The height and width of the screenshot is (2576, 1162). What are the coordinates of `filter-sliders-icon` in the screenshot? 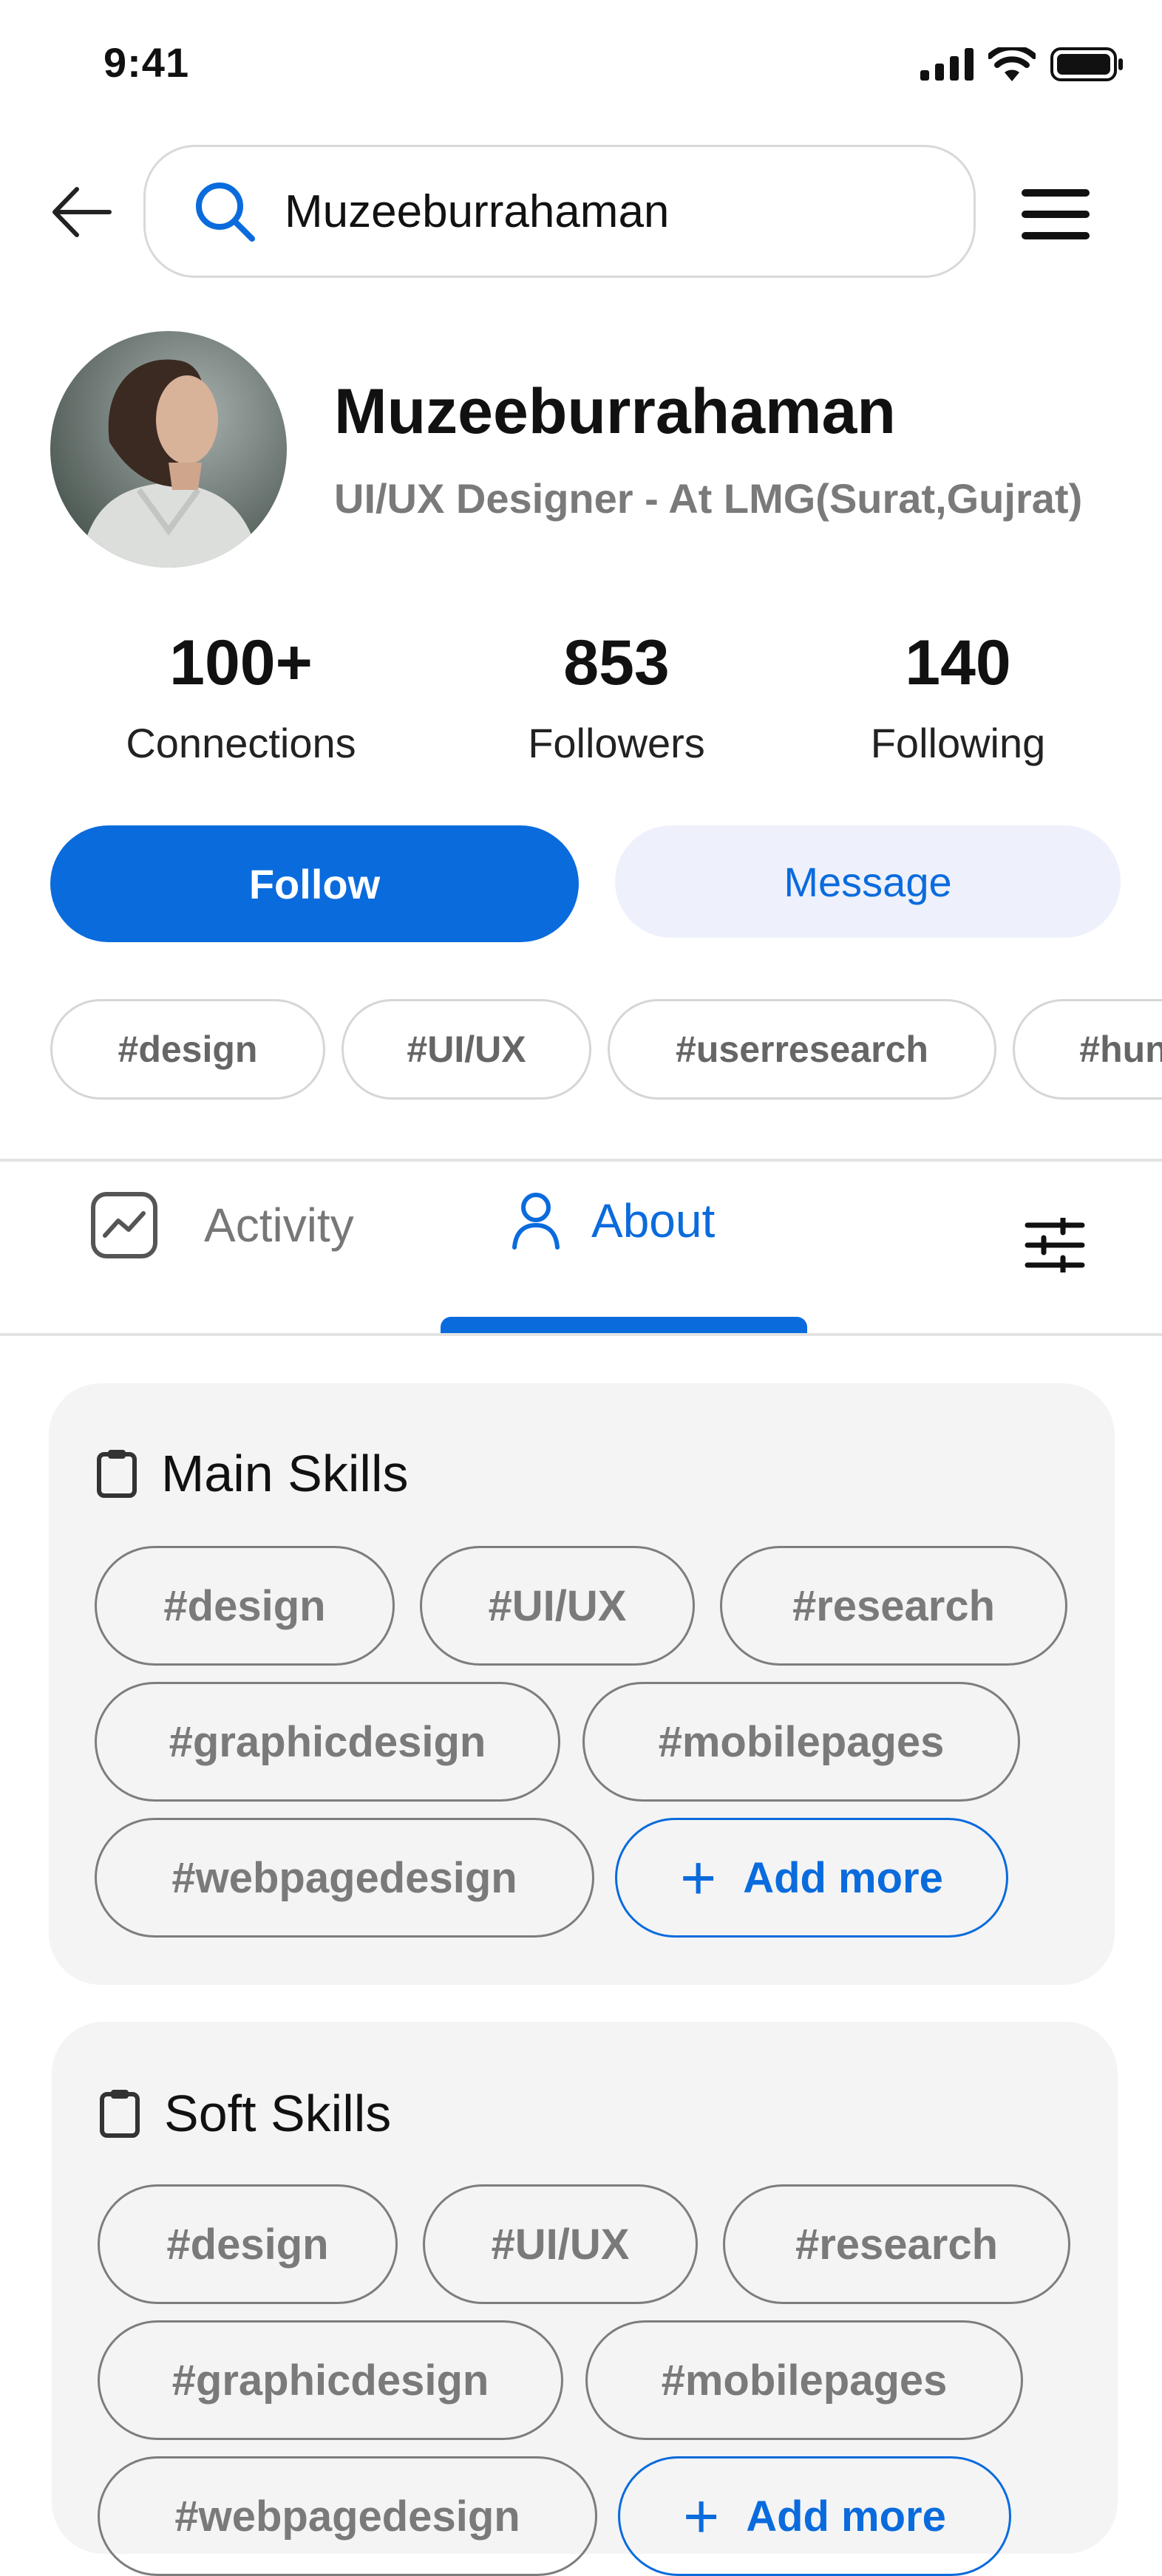 It's located at (1055, 1245).